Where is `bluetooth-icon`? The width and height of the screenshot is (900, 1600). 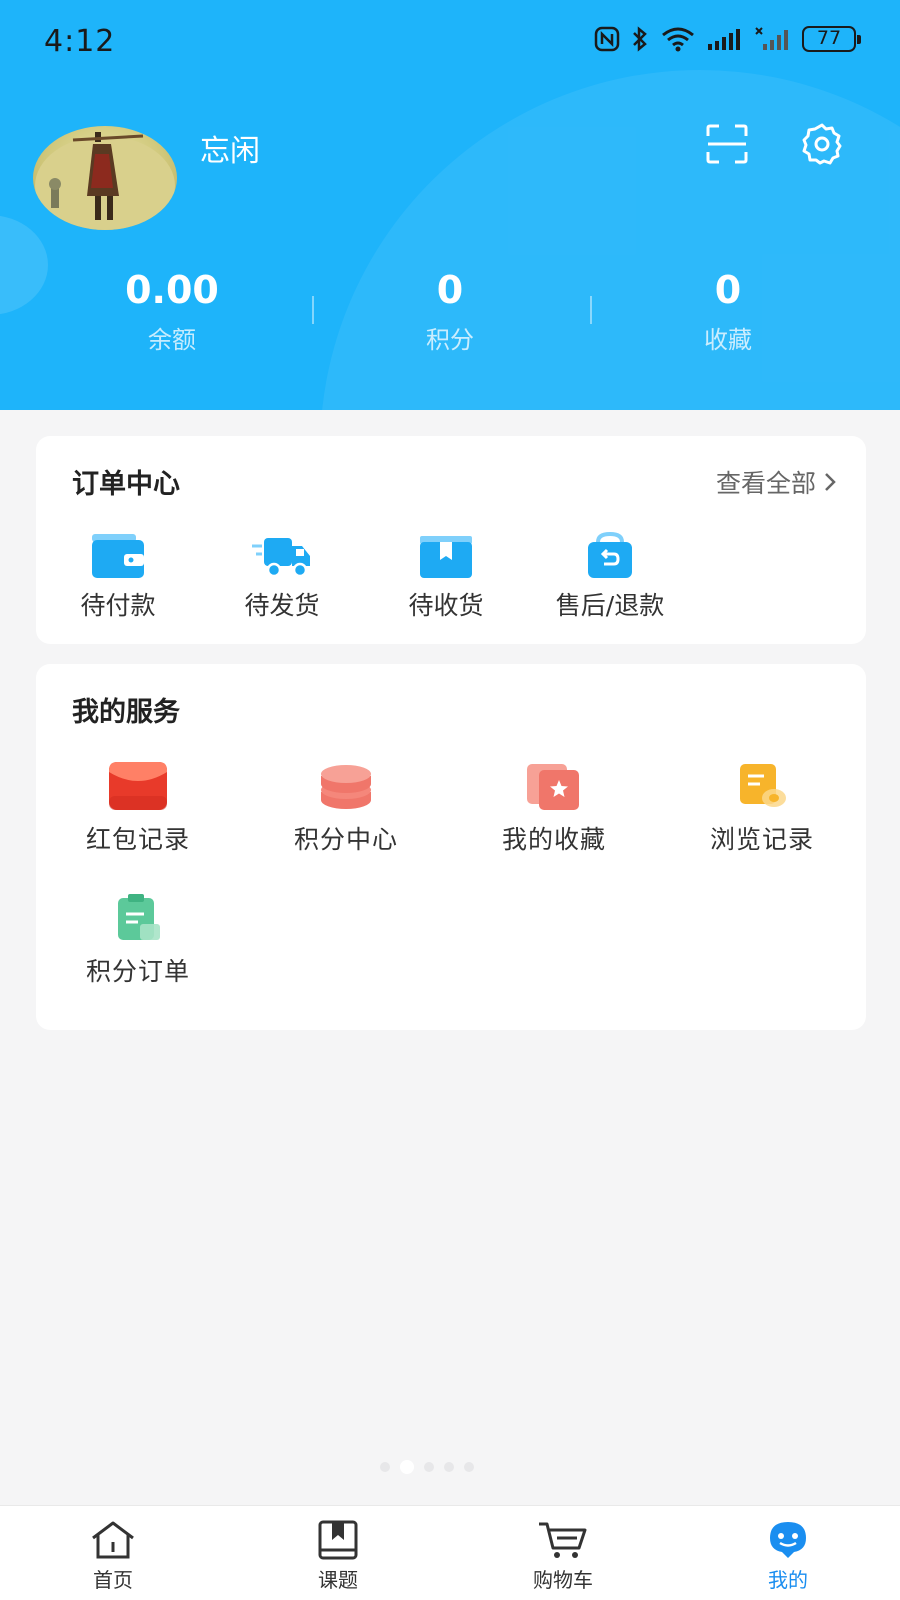
bluetooth-icon is located at coordinates (640, 39).